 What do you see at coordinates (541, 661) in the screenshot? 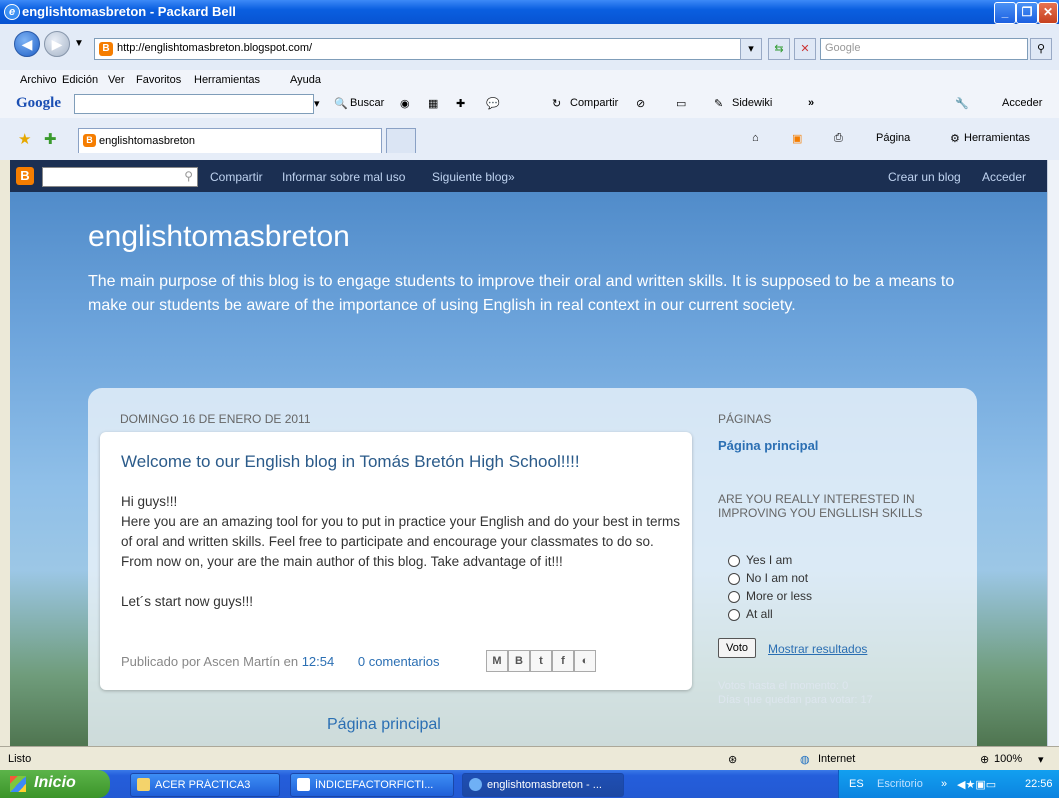
I see `twitter-icon: t` at bounding box center [541, 661].